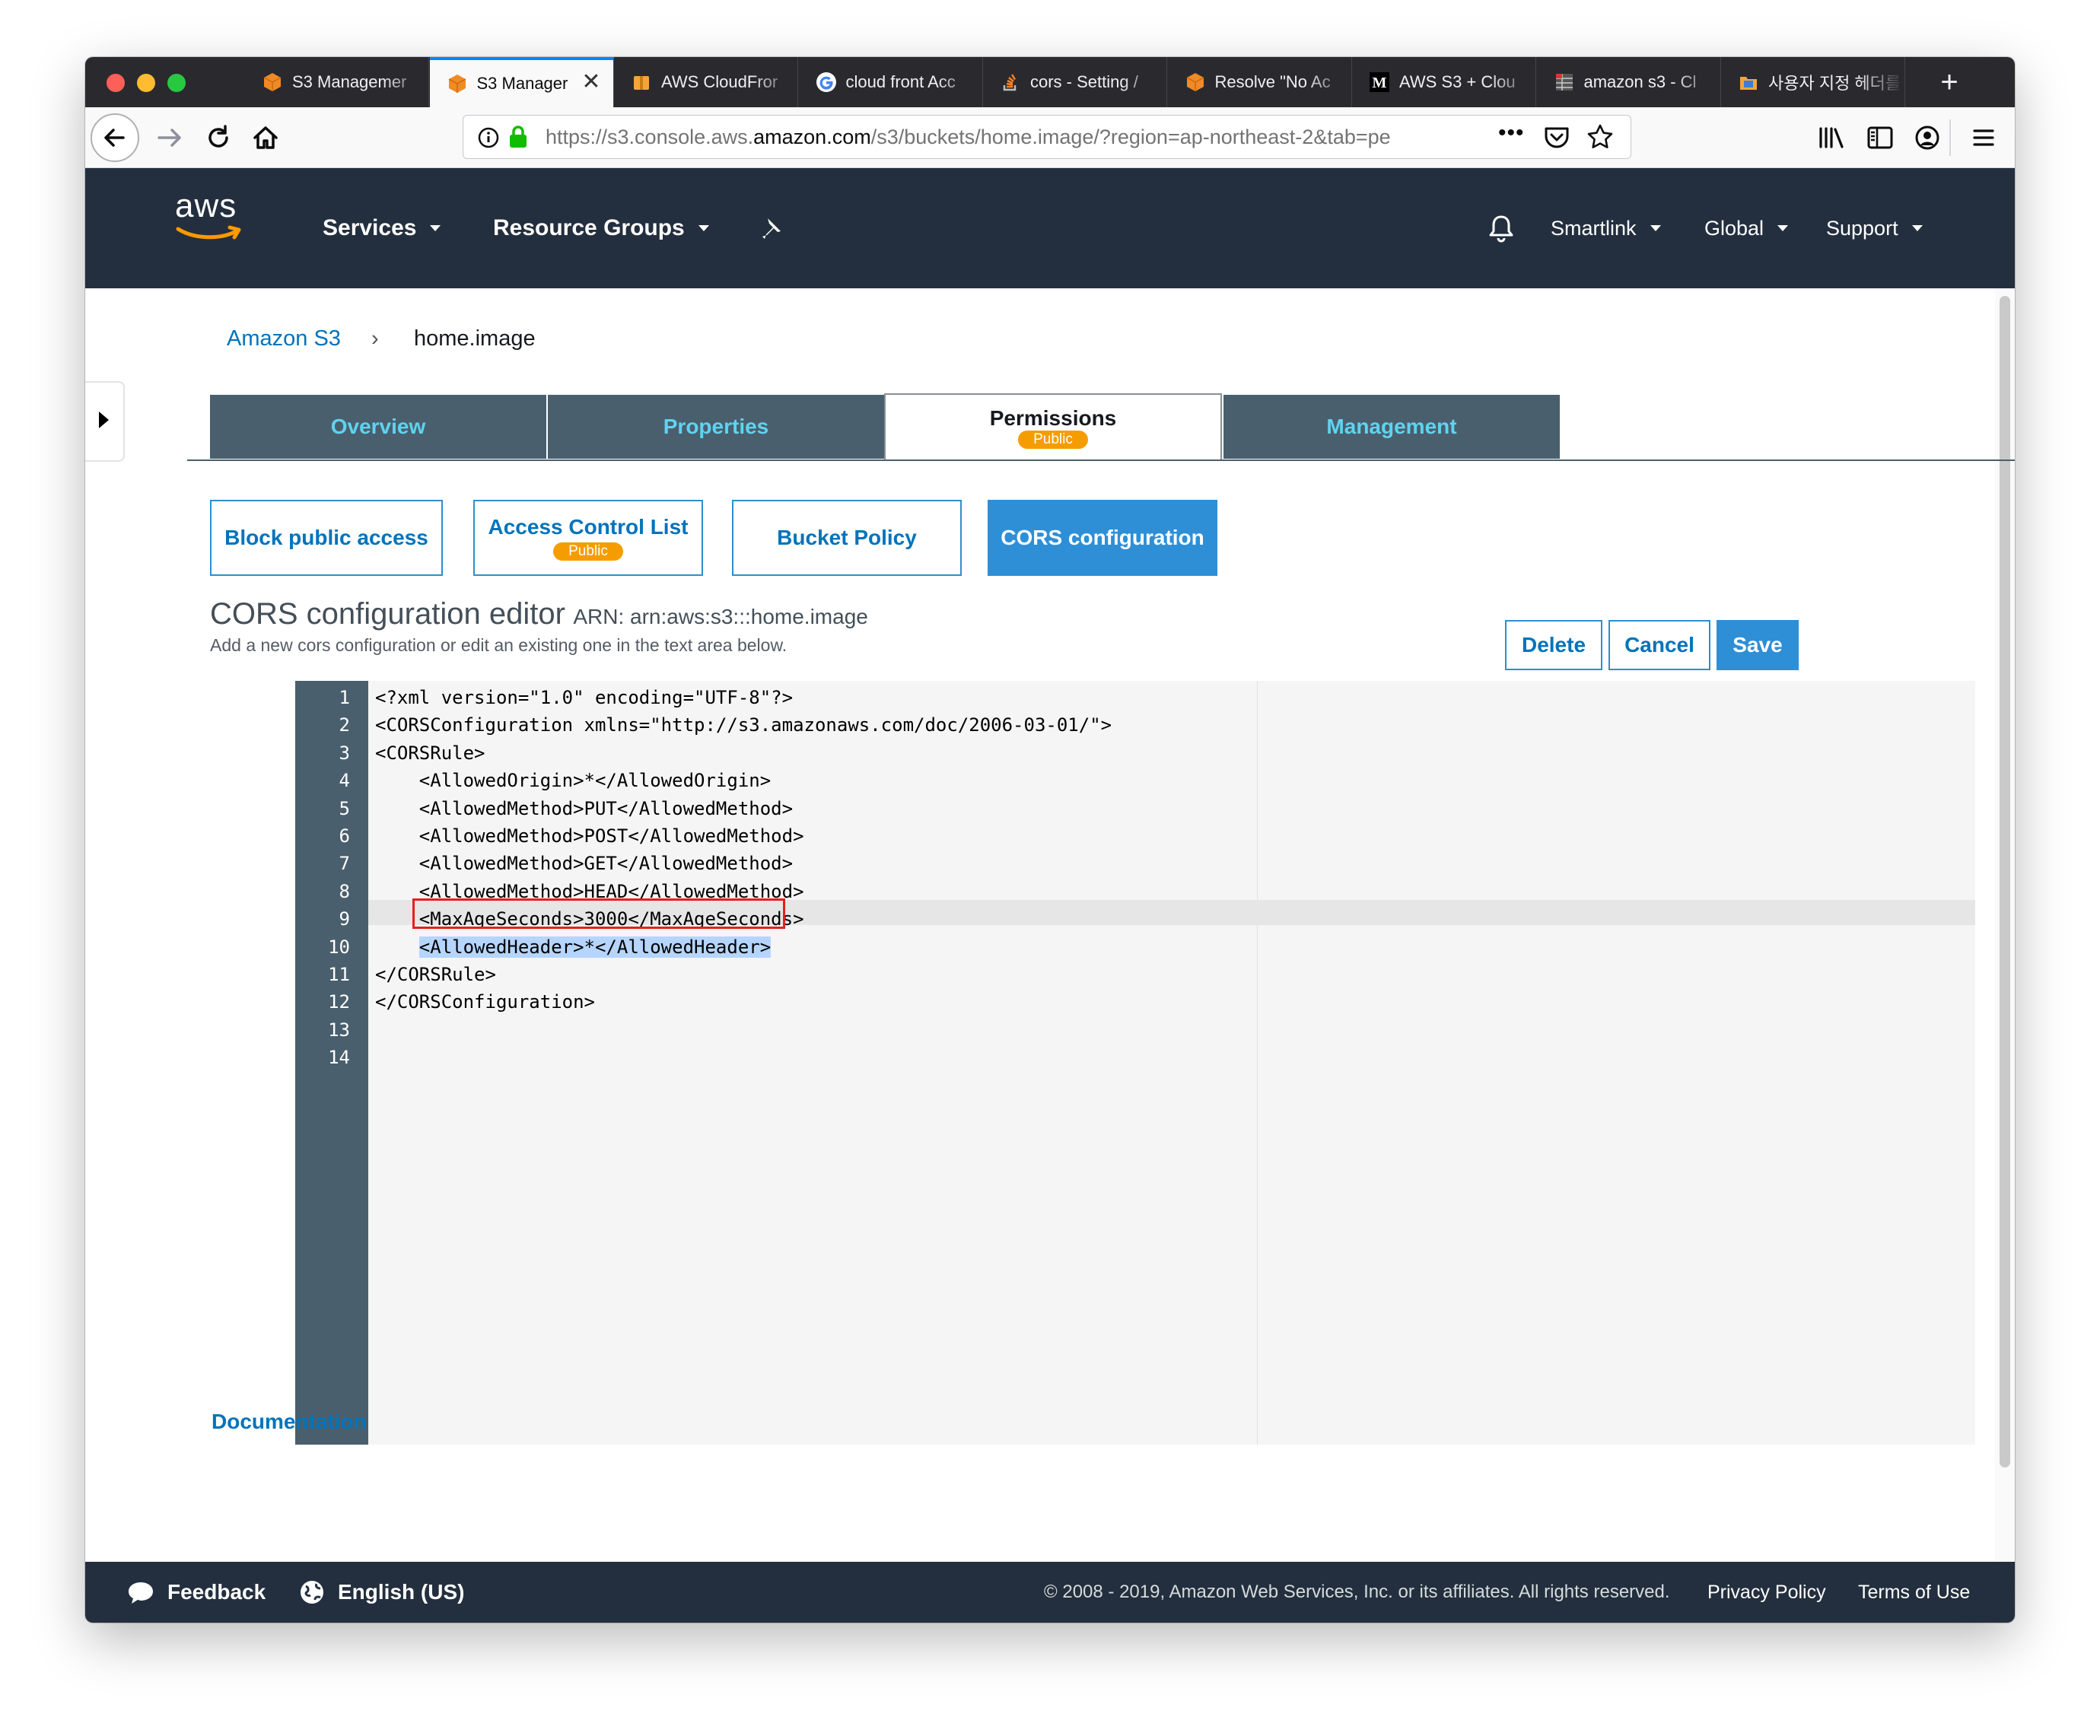  I want to click on aws-smile-icon, so click(208, 233).